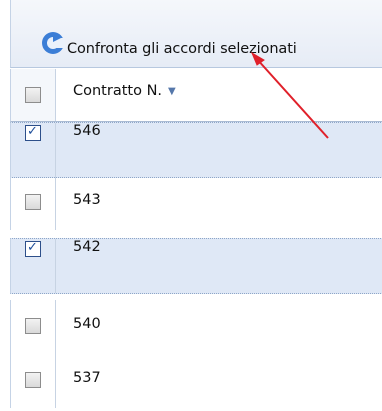 This screenshot has height=411, width=382. I want to click on table-row: 540, so click(196, 327).